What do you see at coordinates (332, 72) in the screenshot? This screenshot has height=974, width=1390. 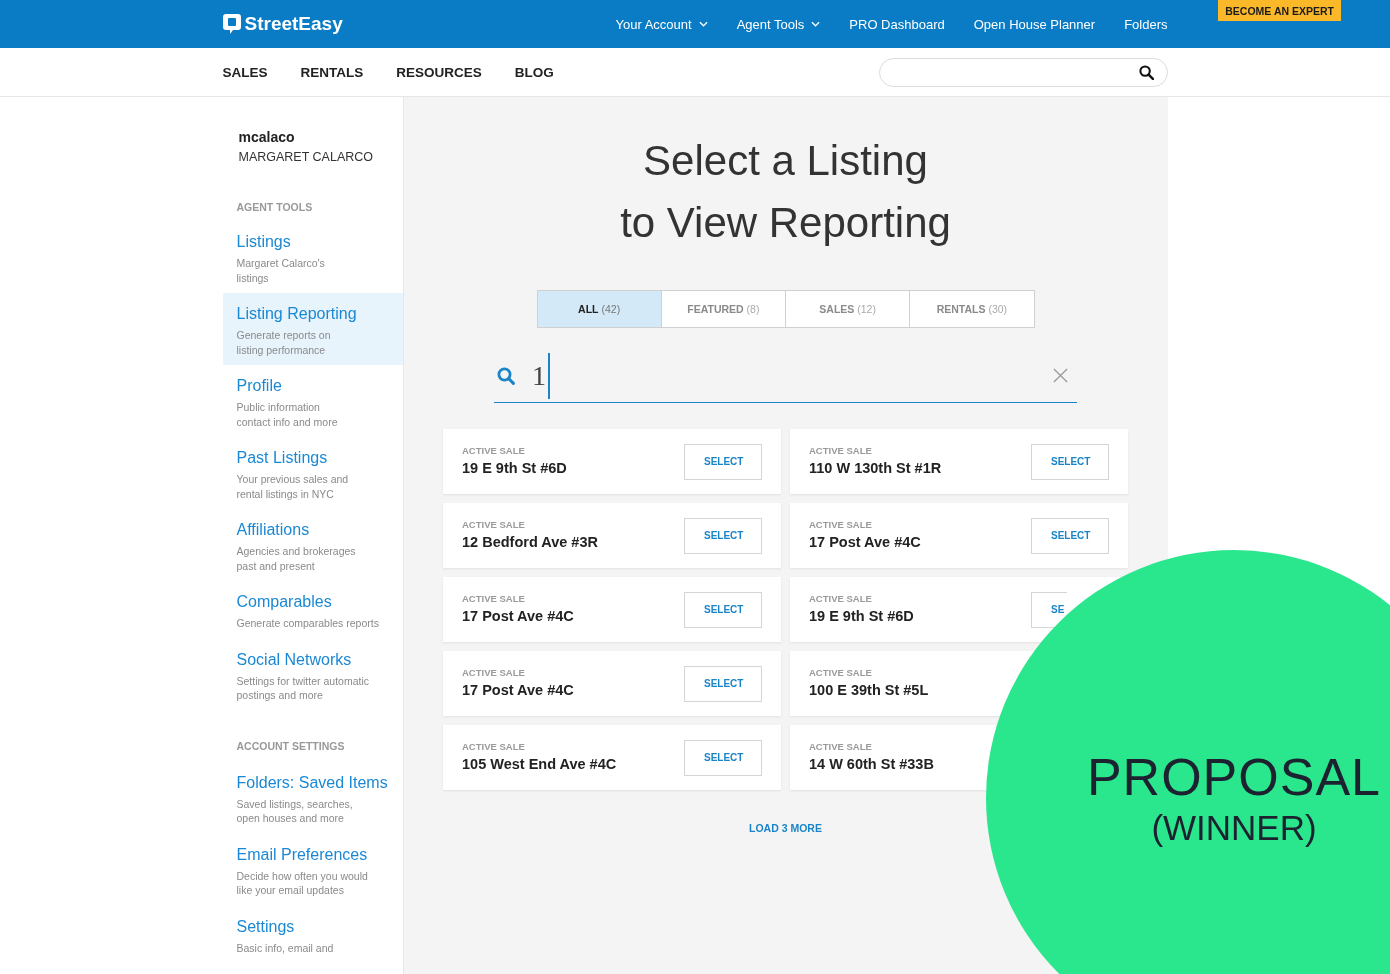 I see `section-link: RENTALS` at bounding box center [332, 72].